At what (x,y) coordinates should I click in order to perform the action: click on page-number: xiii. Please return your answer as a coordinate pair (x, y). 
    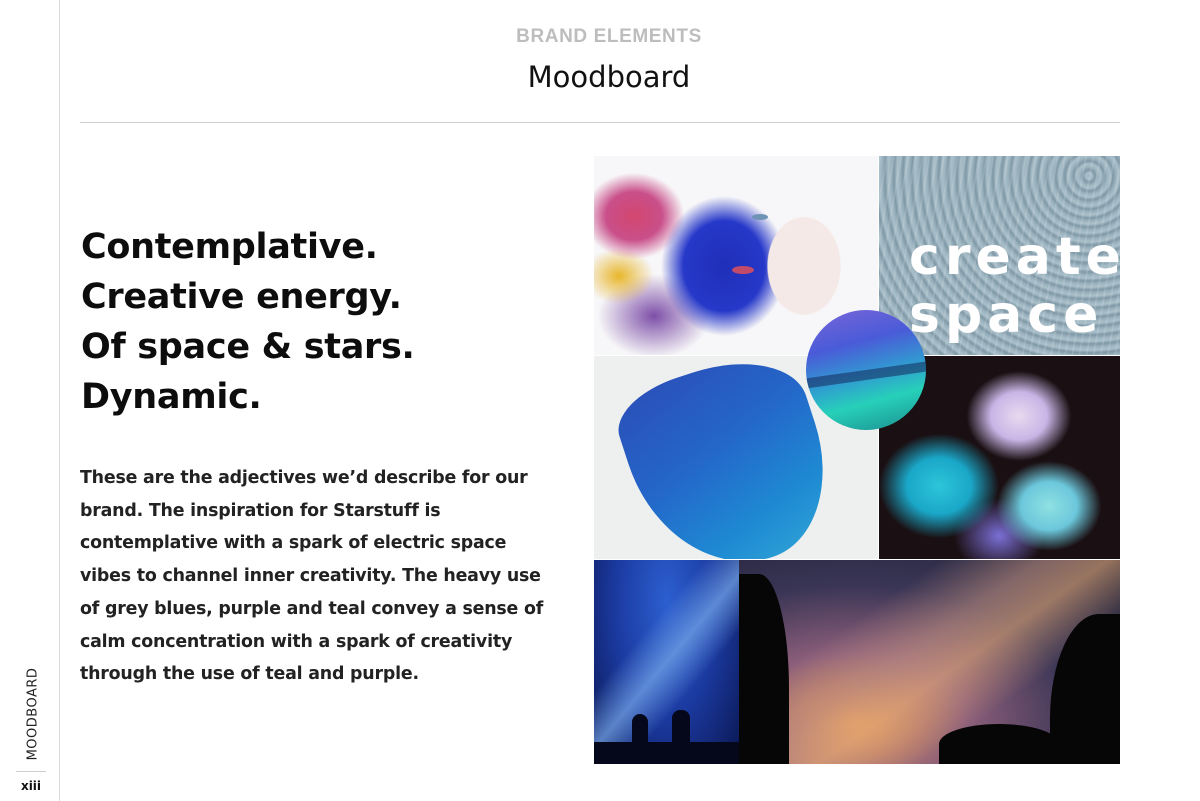
    Looking at the image, I should click on (31, 786).